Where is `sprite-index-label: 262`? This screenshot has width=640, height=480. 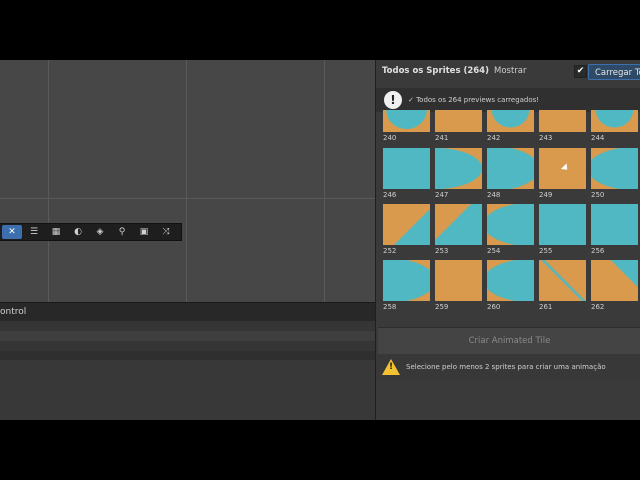
sprite-index-label: 262 is located at coordinates (598, 307).